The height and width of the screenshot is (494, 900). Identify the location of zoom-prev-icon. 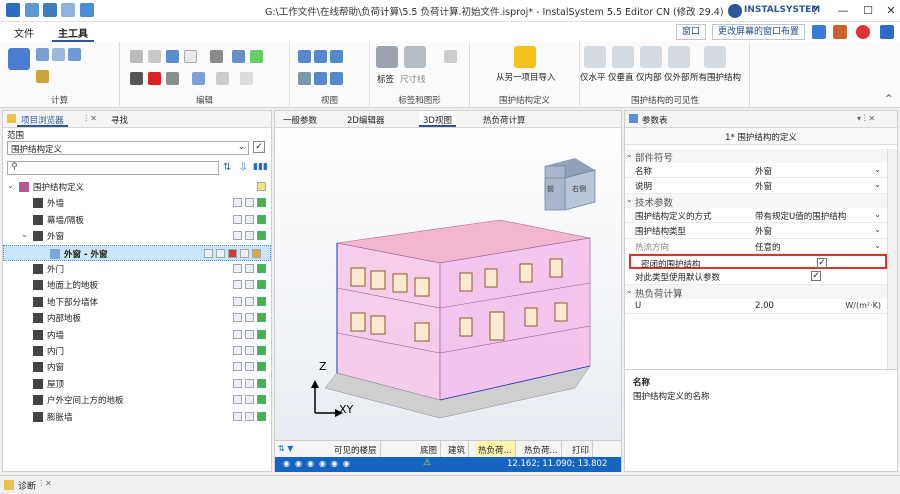
(336, 78).